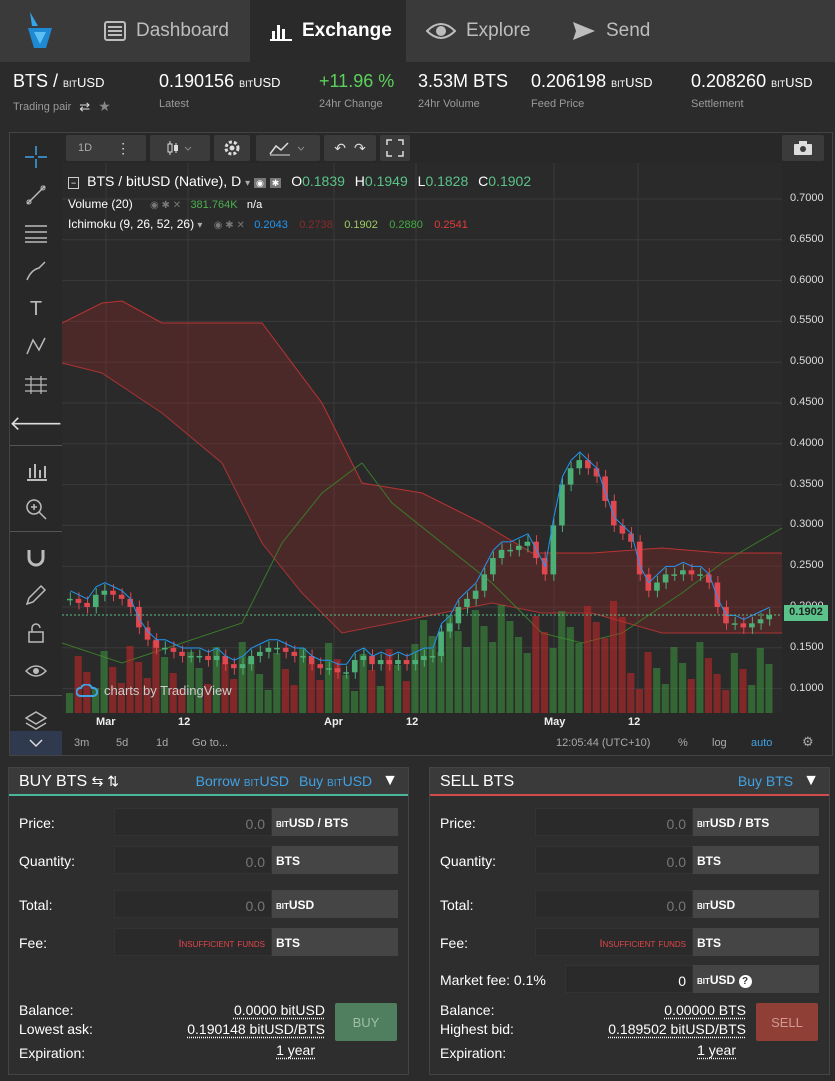 The image size is (835, 1081). What do you see at coordinates (36, 671) in the screenshot?
I see `visibility-icon` at bounding box center [36, 671].